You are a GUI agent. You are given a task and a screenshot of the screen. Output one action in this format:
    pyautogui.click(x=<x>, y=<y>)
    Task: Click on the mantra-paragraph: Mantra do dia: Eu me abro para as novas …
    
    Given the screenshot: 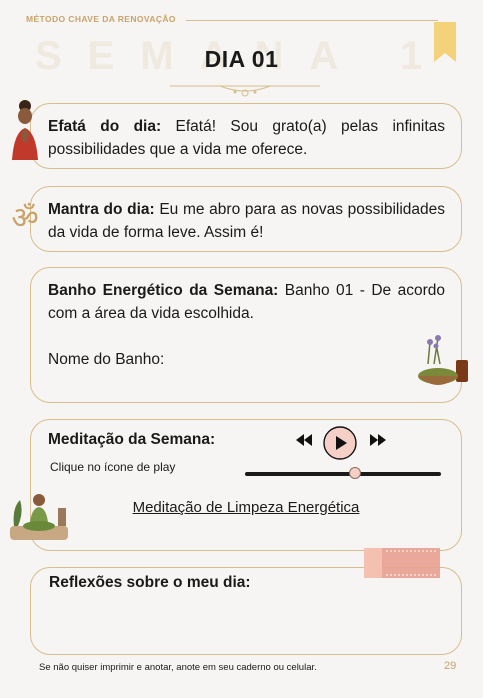 What is the action you would take?
    pyautogui.click(x=246, y=221)
    